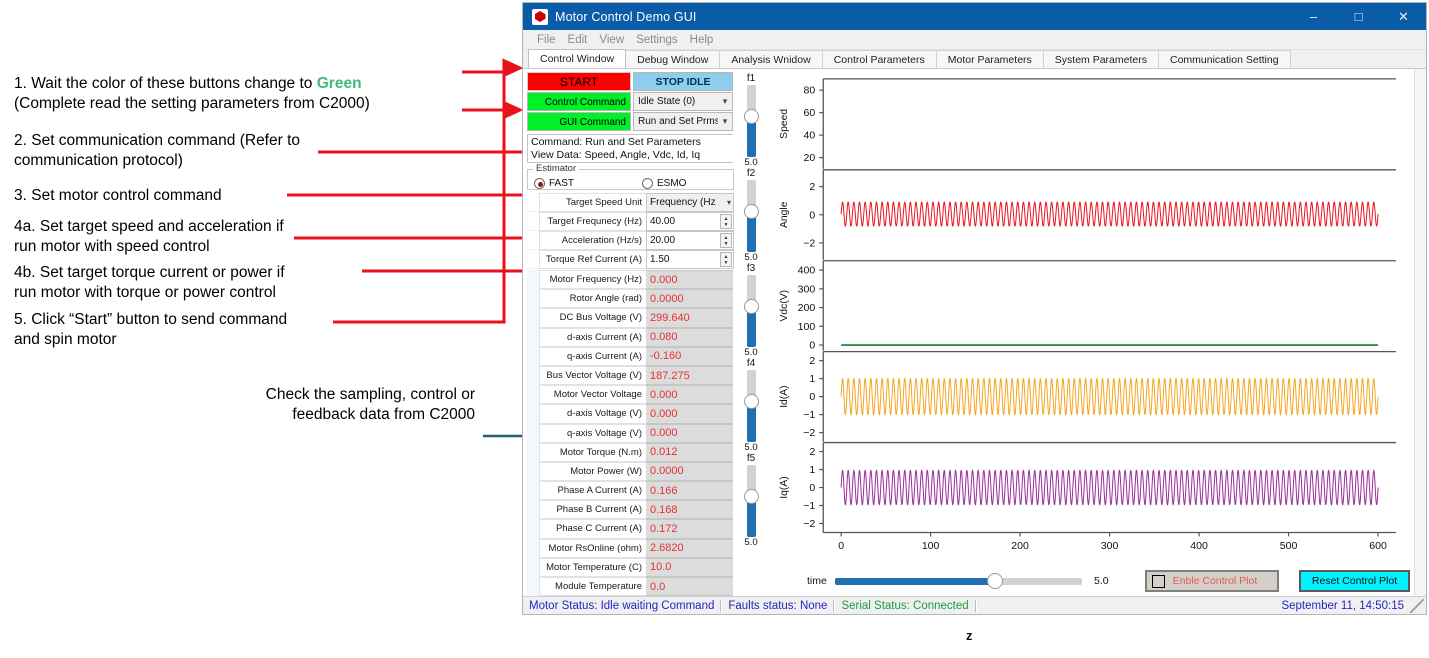 The image size is (1429, 658). What do you see at coordinates (1354, 581) in the screenshot?
I see `reset-control-plot-button: Reset Control Plot` at bounding box center [1354, 581].